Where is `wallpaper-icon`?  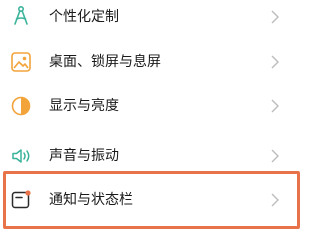 wallpaper-icon is located at coordinates (21, 62).